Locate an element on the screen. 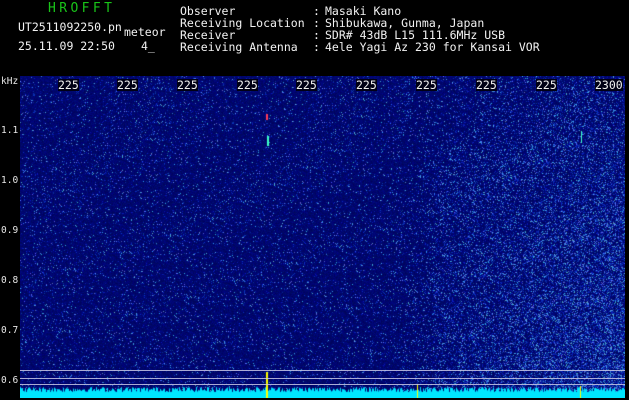 The image size is (629, 400). y-tick-label: 1.0 is located at coordinates (10, 180).